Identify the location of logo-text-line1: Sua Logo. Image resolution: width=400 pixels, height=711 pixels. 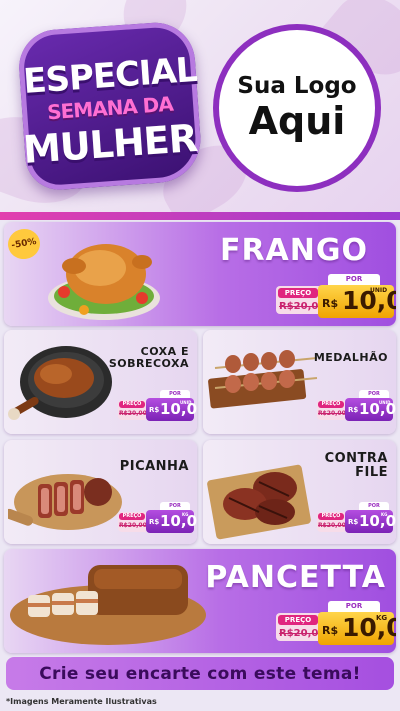
(297, 86).